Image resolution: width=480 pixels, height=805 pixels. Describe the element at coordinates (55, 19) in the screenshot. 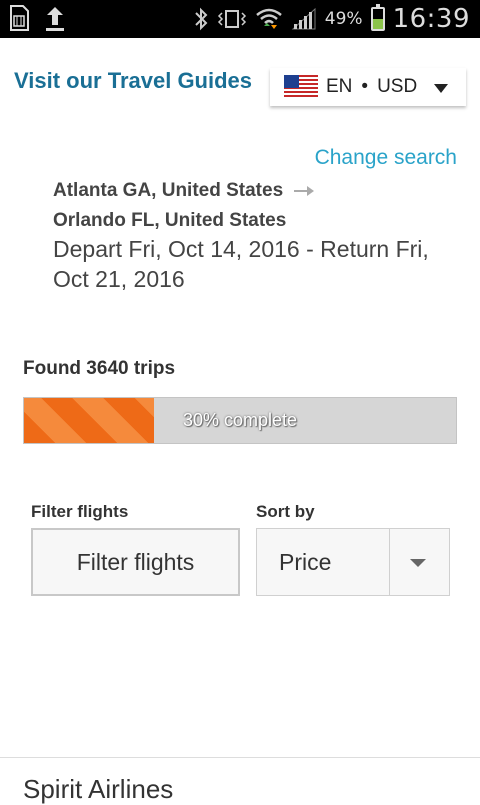

I see `upload-icon` at that location.